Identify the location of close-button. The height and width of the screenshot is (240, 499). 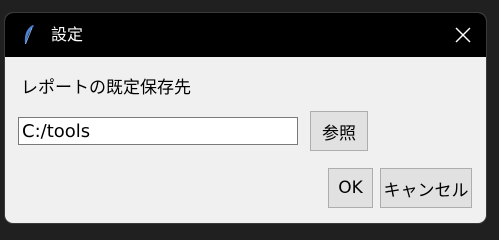
(463, 35).